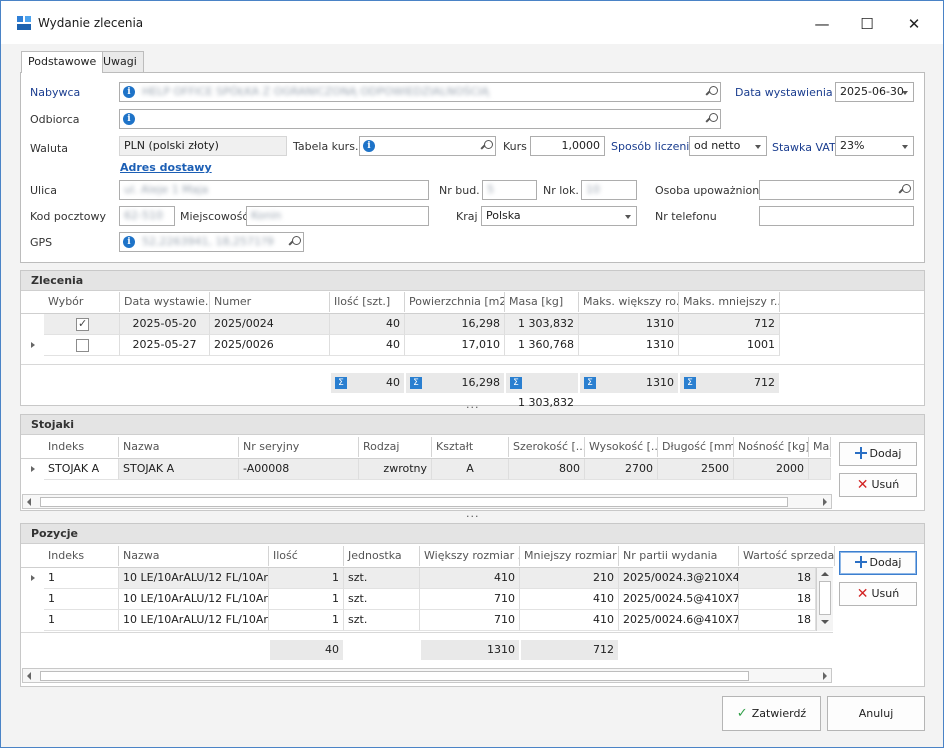 This screenshot has width=944, height=748. What do you see at coordinates (427, 146) in the screenshot?
I see `tabela-kurs-field` at bounding box center [427, 146].